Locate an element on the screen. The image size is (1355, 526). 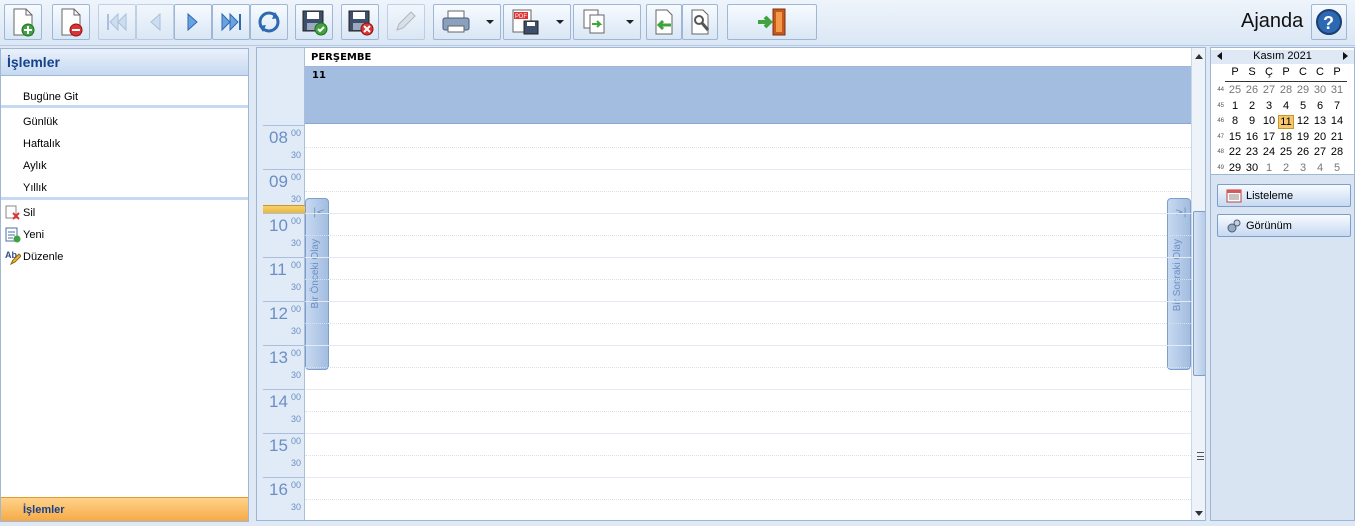
last-record-button is located at coordinates (231, 22).